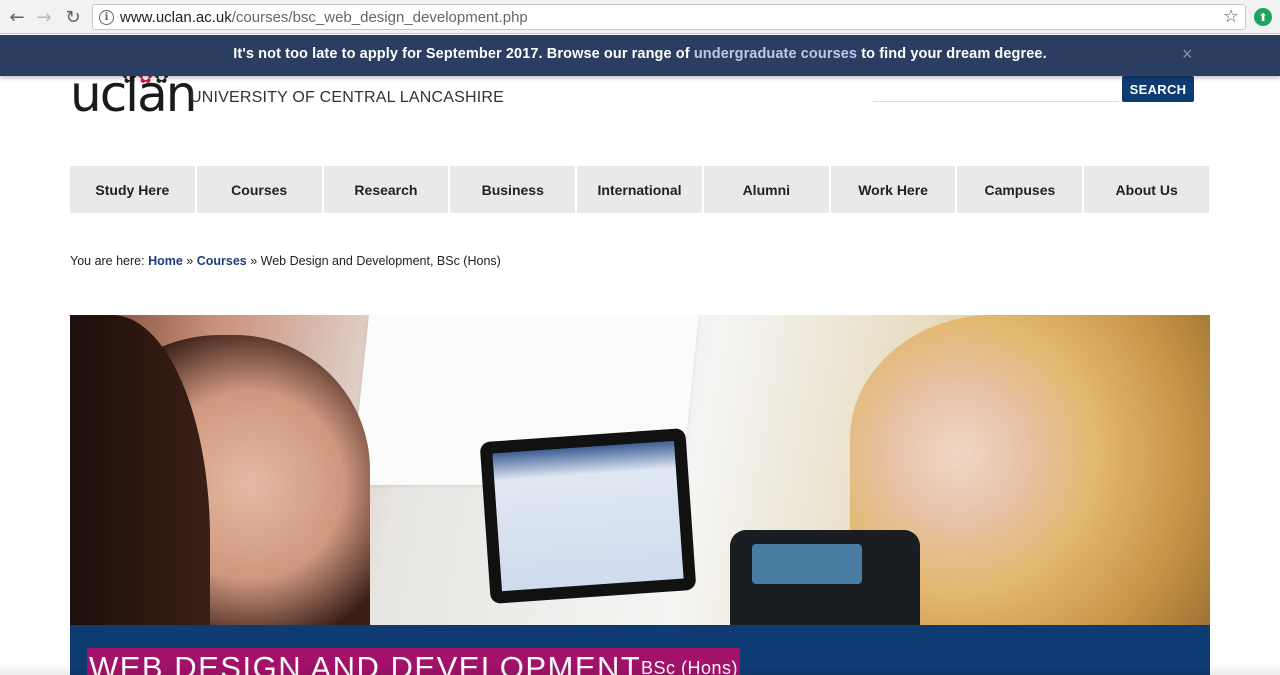 The height and width of the screenshot is (675, 1280). I want to click on undergraduate-courses-link: undergraduate courses, so click(775, 54).